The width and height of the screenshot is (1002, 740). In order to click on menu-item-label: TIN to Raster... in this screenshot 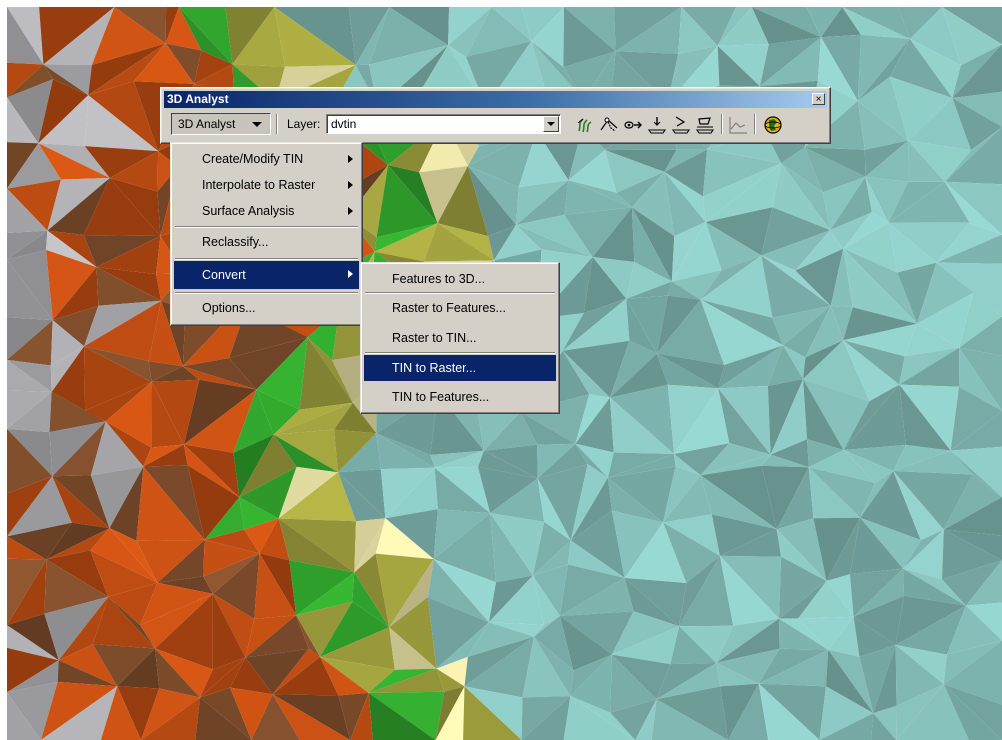, I will do `click(434, 368)`.